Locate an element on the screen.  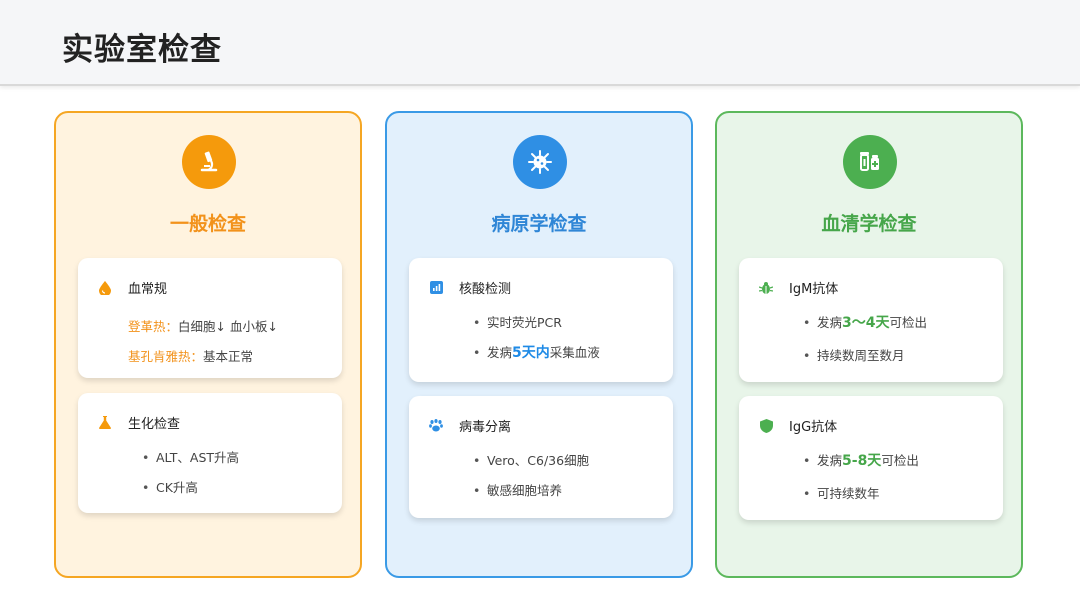
header-bar: 实验室检查 is located at coordinates (540, 43).